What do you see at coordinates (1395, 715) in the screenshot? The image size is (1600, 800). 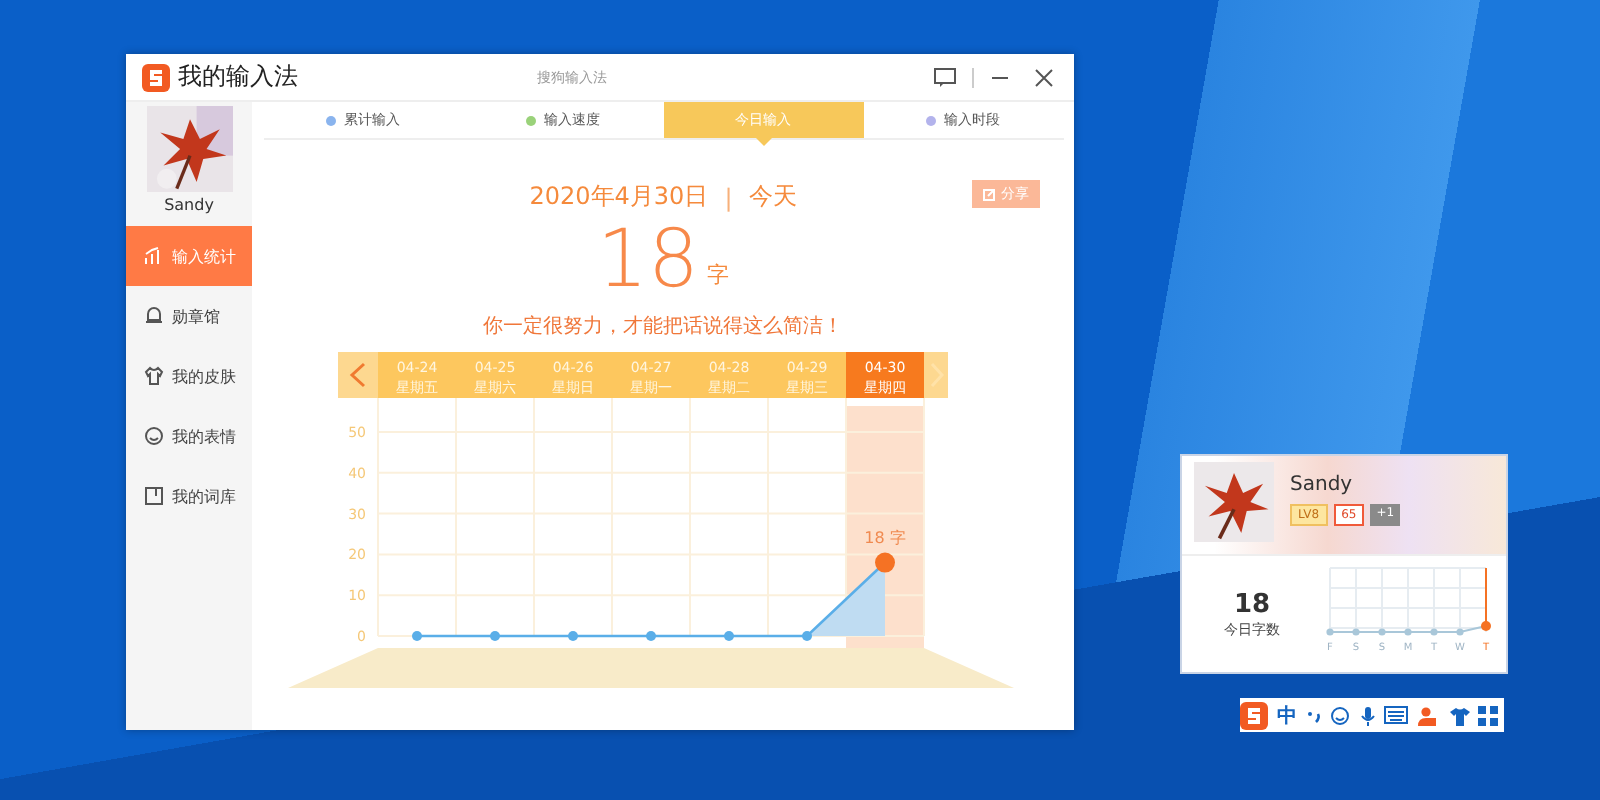 I see `keyboard-icon` at bounding box center [1395, 715].